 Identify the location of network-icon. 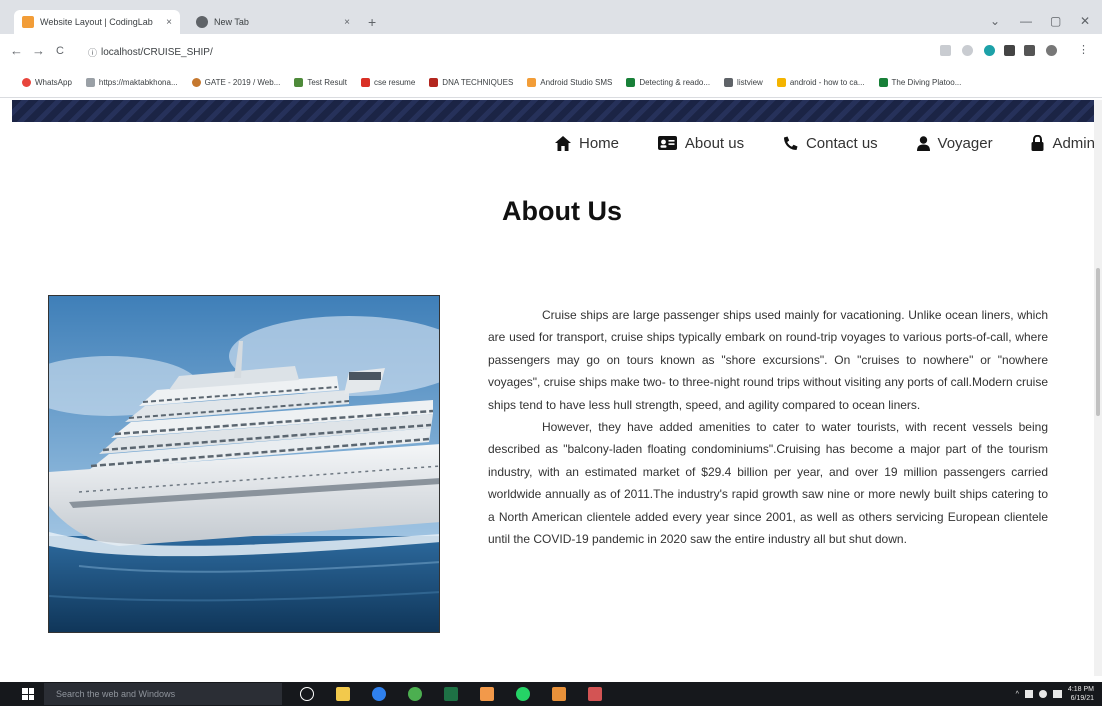
(1028, 694).